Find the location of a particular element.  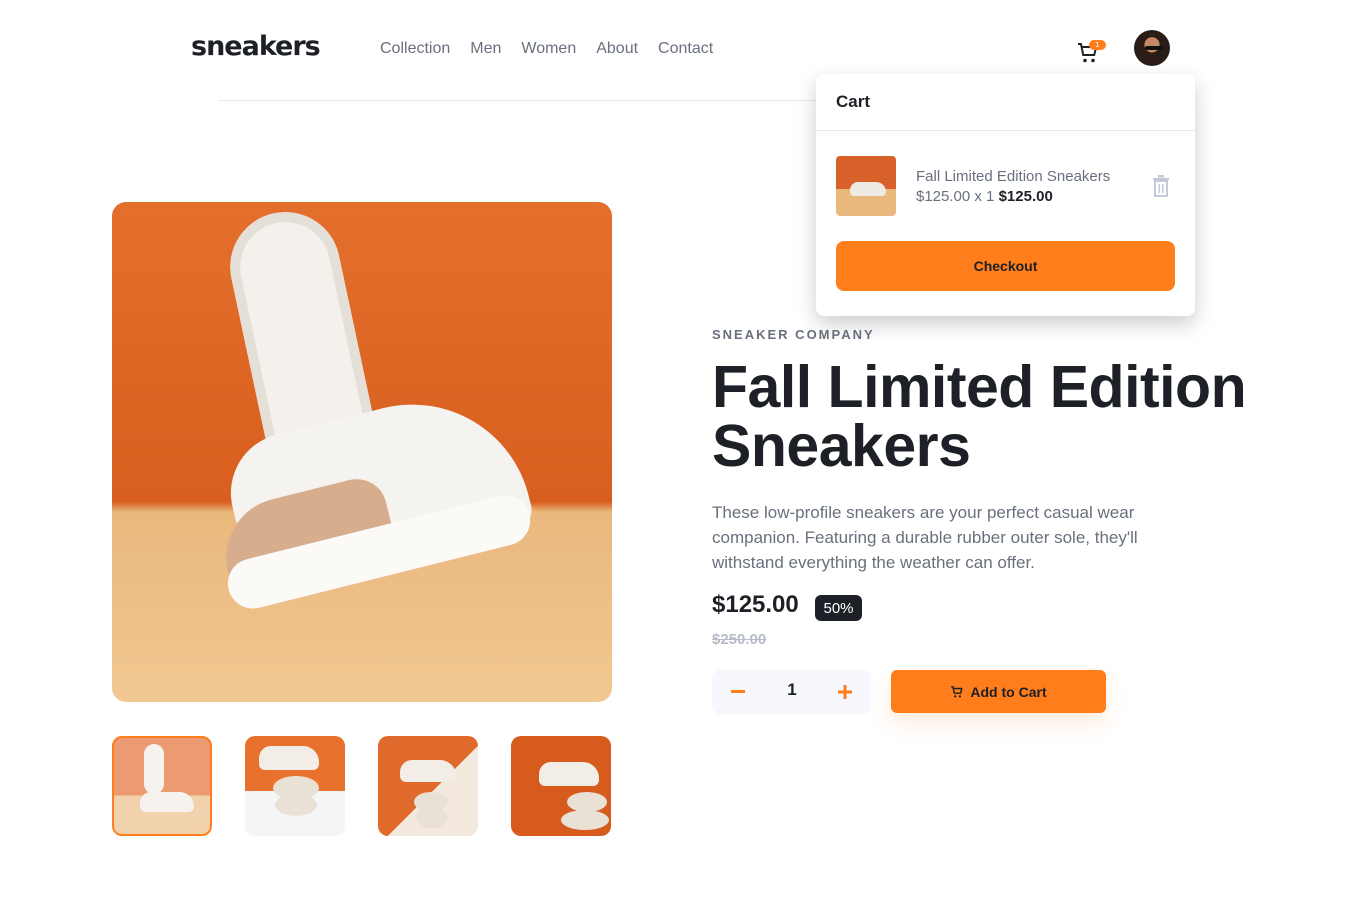

nav-contact: Contact is located at coordinates (685, 49).